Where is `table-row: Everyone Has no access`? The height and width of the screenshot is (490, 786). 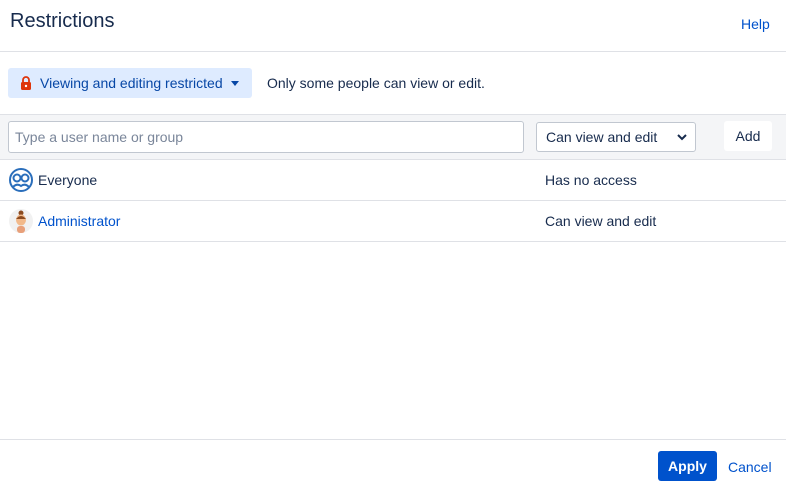 table-row: Everyone Has no access is located at coordinates (393, 180).